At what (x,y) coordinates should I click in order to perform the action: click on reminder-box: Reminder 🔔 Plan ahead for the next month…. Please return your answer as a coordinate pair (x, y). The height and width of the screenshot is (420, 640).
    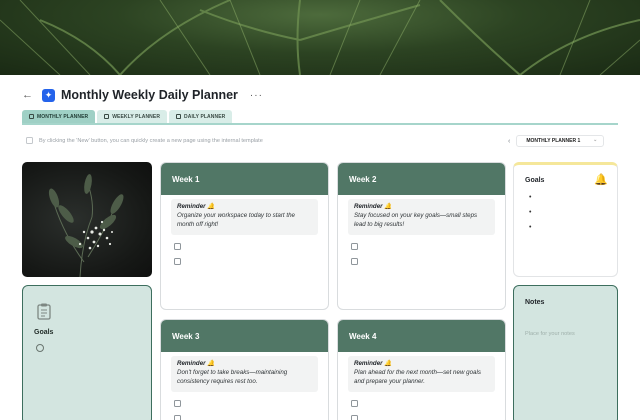
    Looking at the image, I should click on (421, 374).